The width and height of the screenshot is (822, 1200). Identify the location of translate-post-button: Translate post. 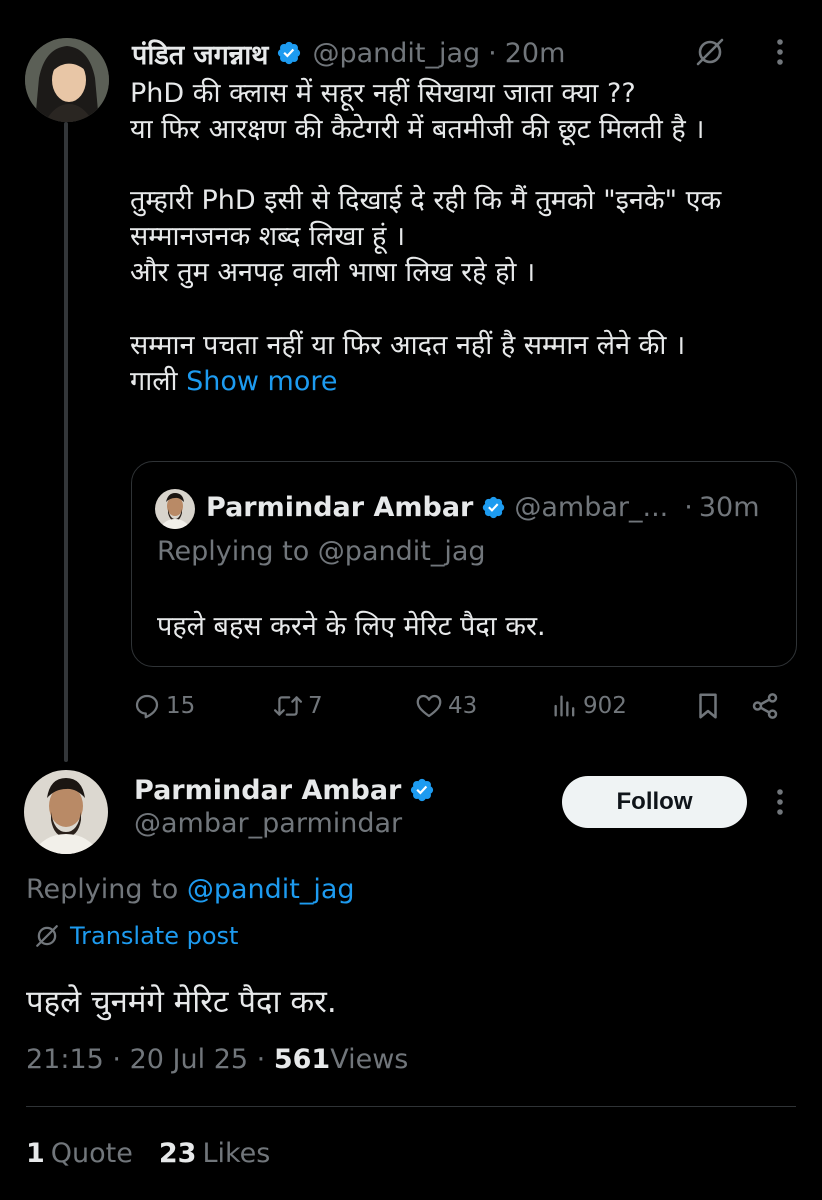
(136, 936).